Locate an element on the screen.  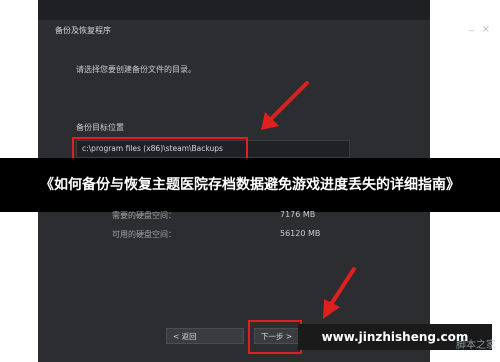
instruction-text: 请选择您要创建备份文件的目录。 is located at coordinates (136, 69).